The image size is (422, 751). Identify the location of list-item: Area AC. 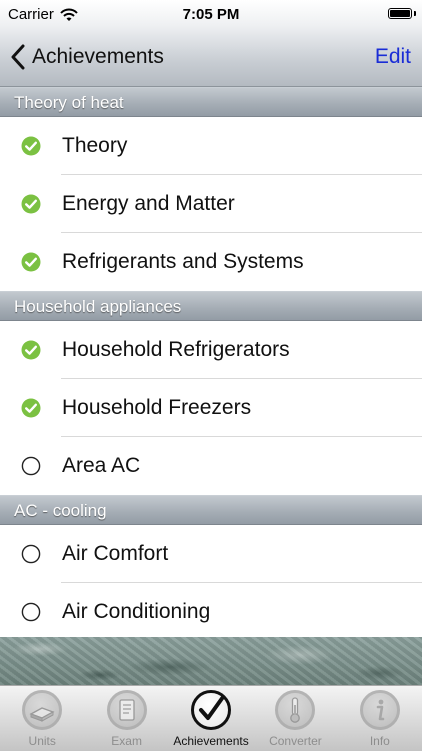
(211, 466).